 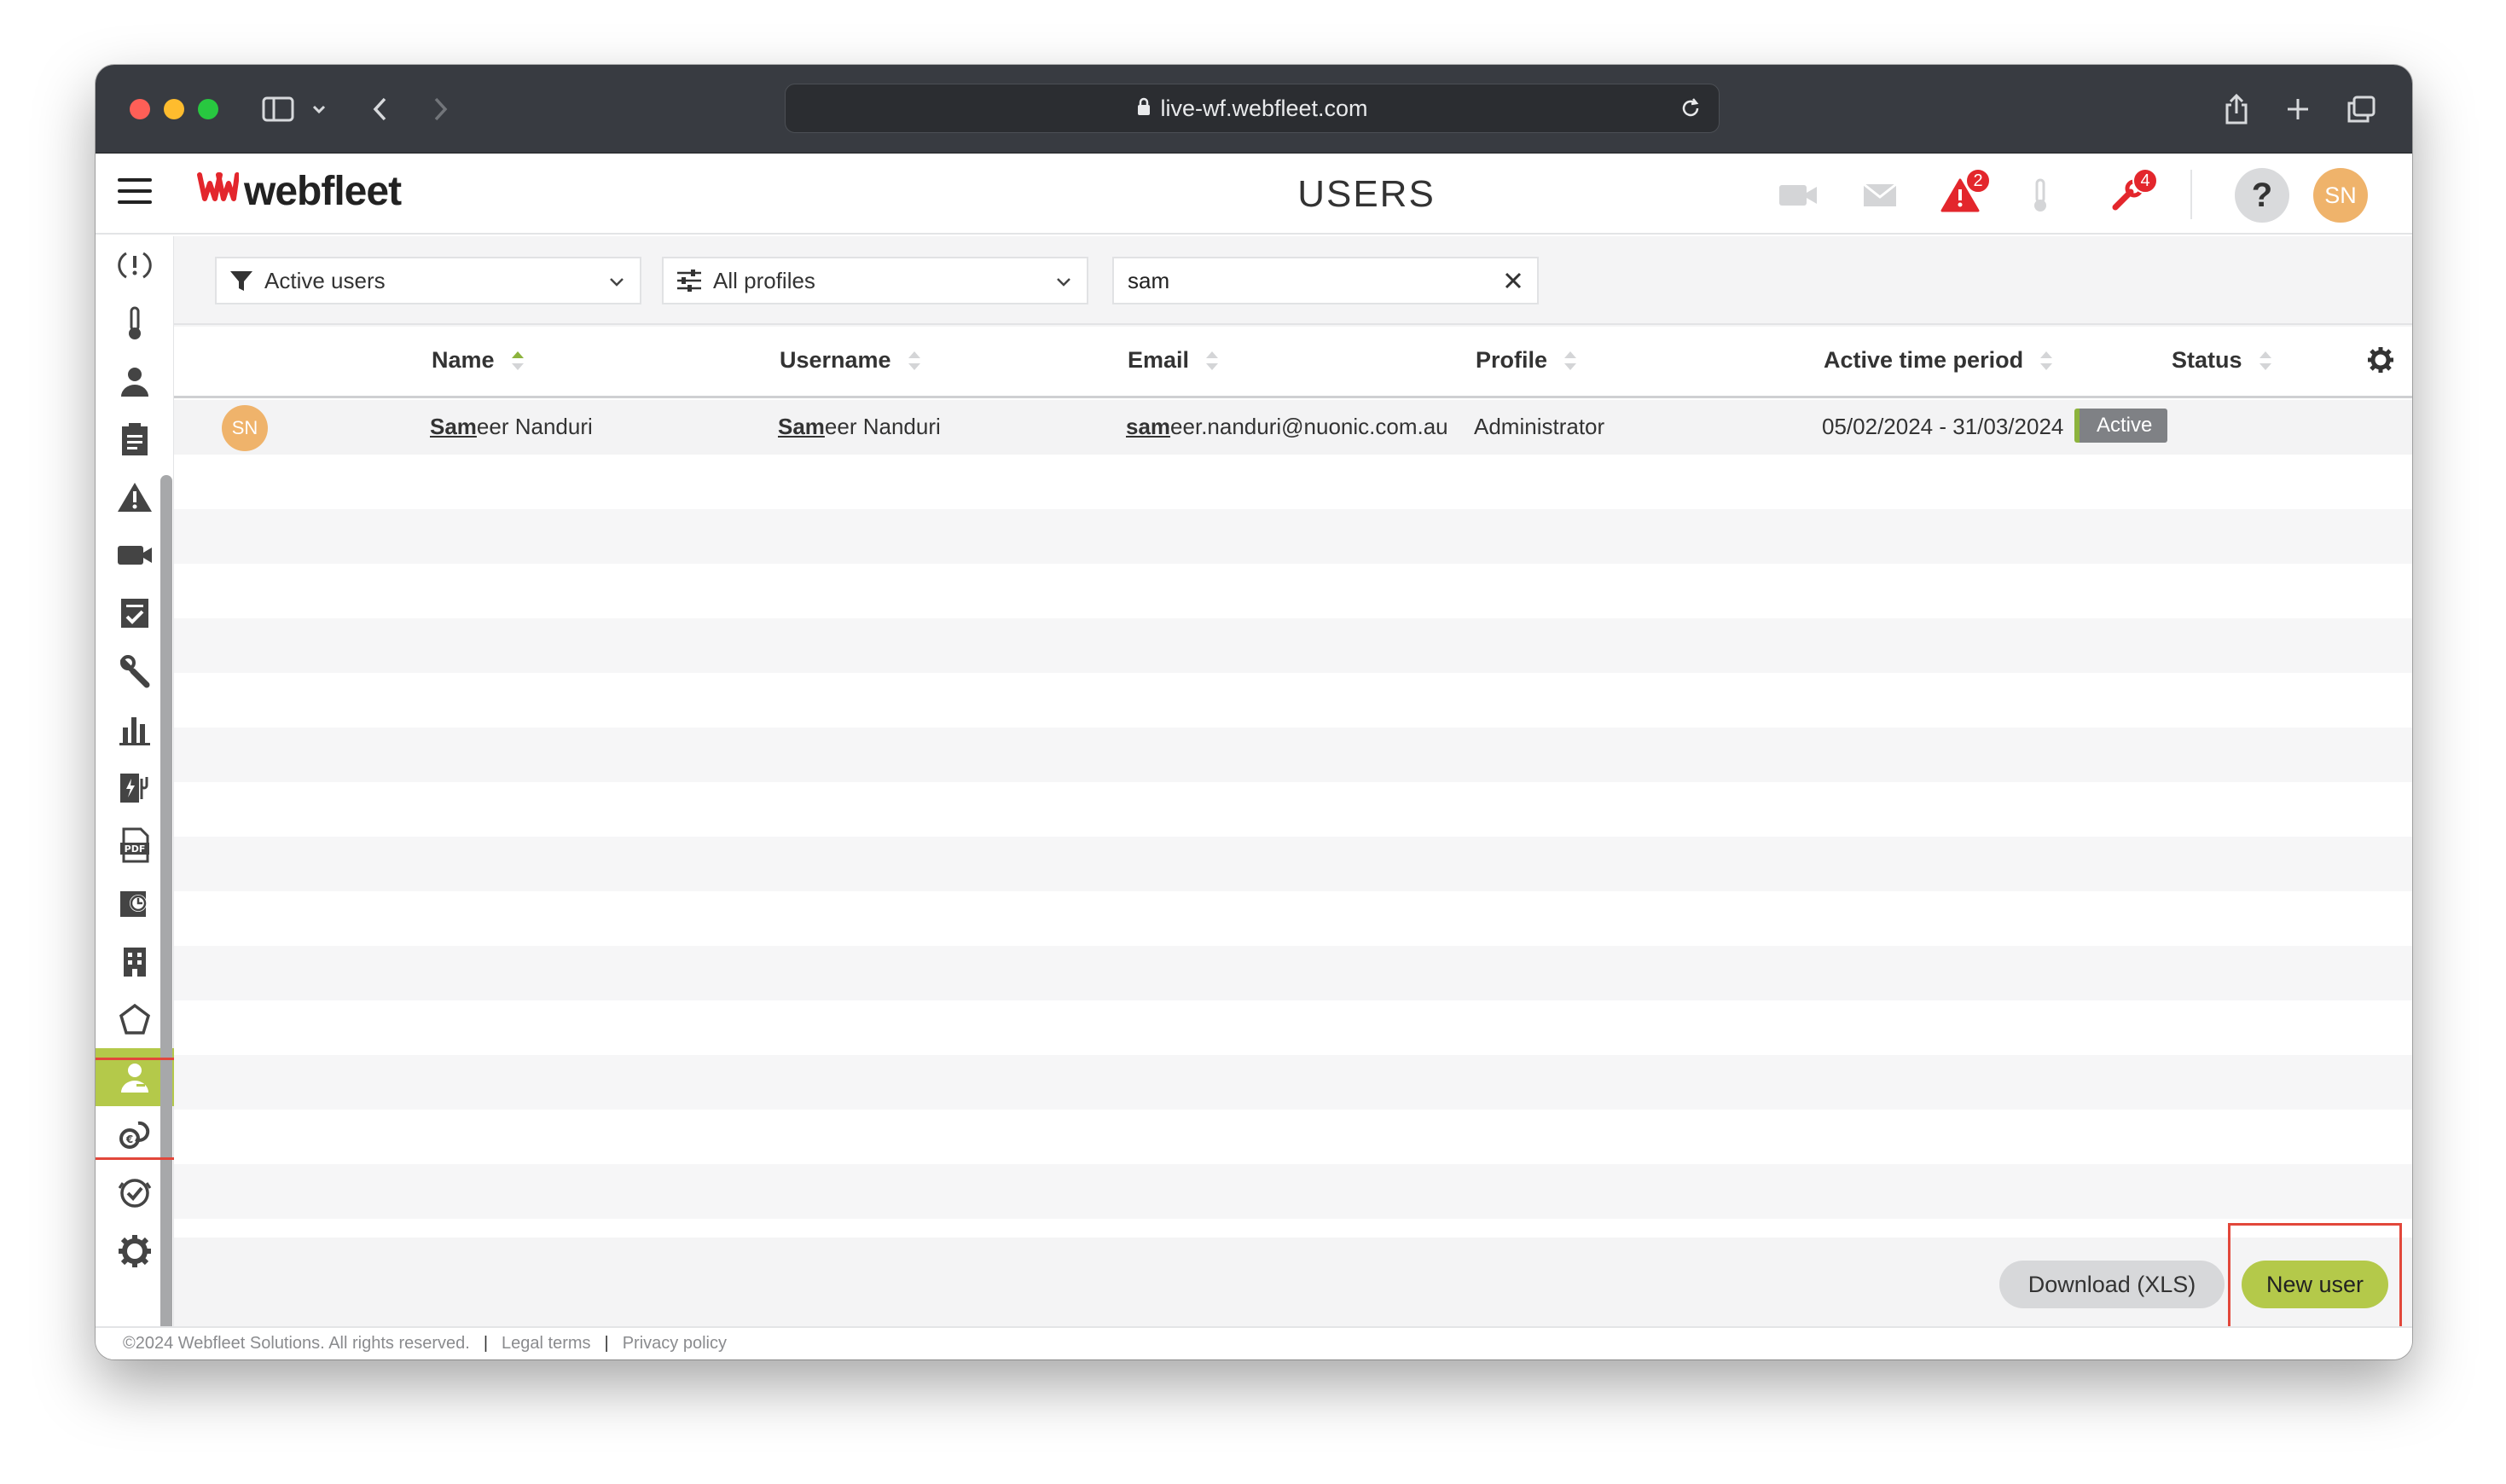 What do you see at coordinates (1939, 360) in the screenshot?
I see `column-active-time-period: Active time period` at bounding box center [1939, 360].